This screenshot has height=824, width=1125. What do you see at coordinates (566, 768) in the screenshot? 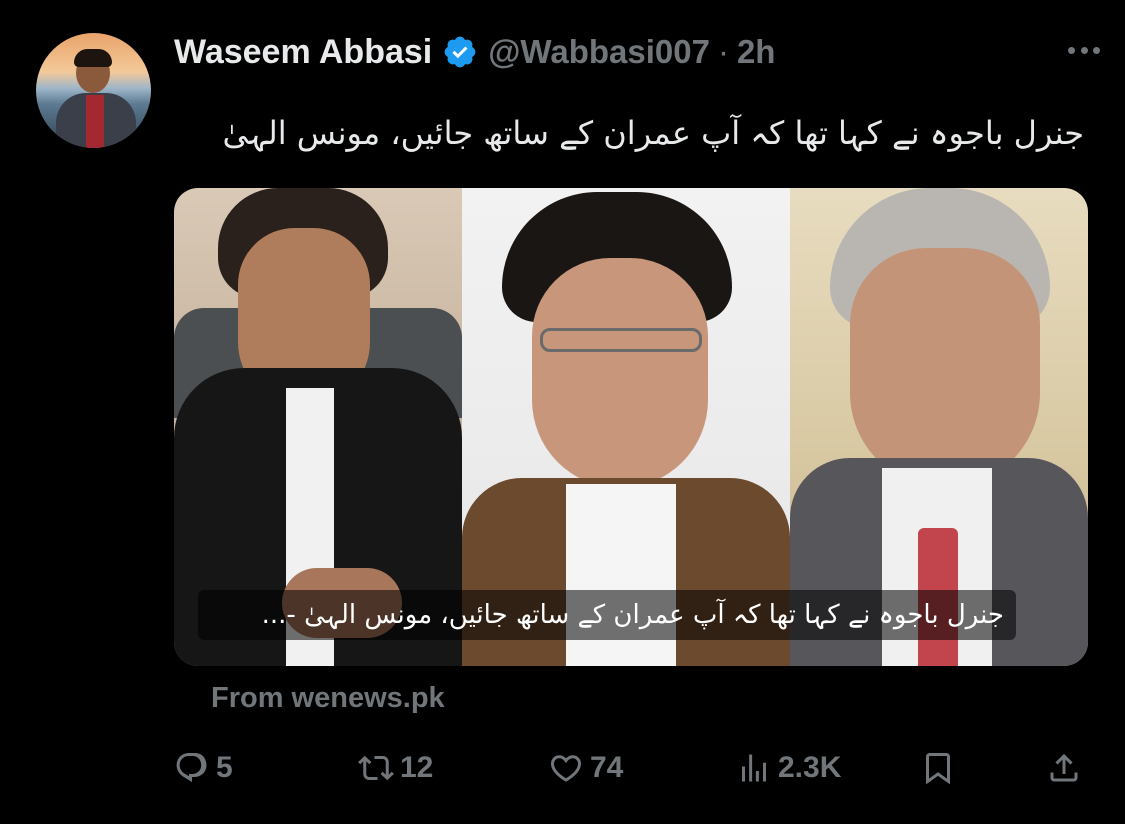
I see `heart-icon` at bounding box center [566, 768].